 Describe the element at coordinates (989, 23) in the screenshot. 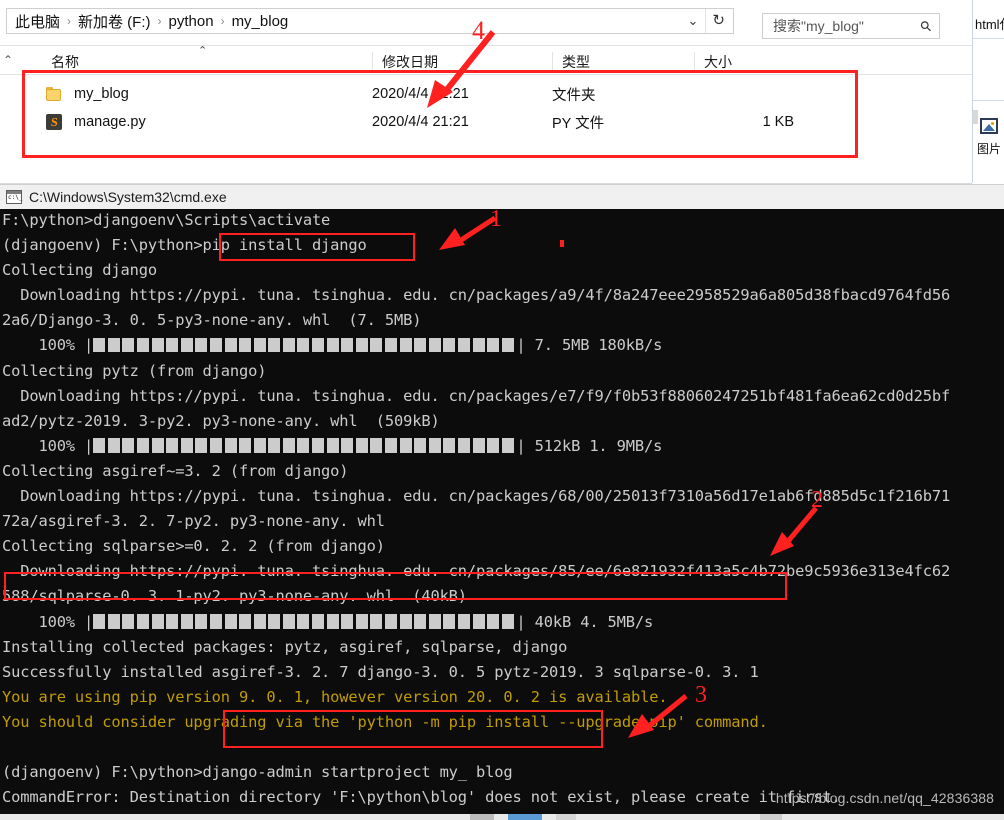

I see `panel-tab-label: html代码` at that location.